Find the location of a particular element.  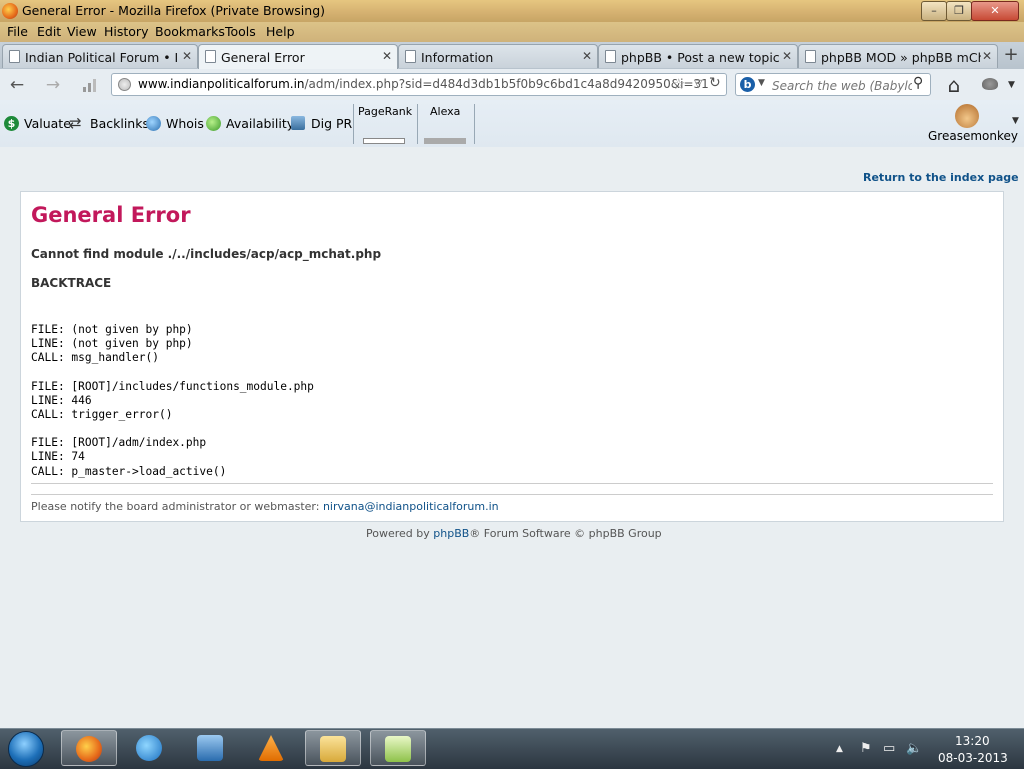

reload-icon: ↻ is located at coordinates (715, 83).